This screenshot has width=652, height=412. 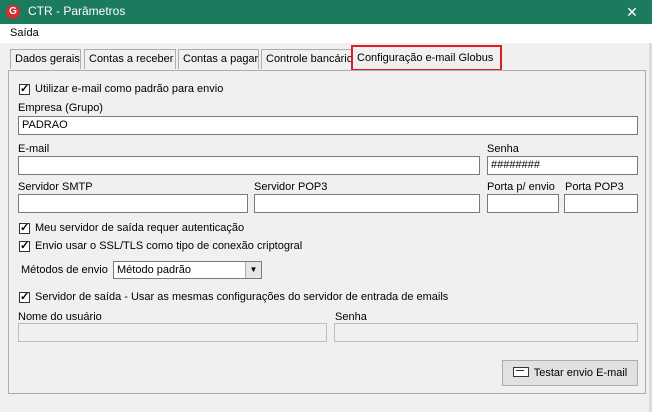 I want to click on senha2-label: Senha, so click(x=351, y=317).